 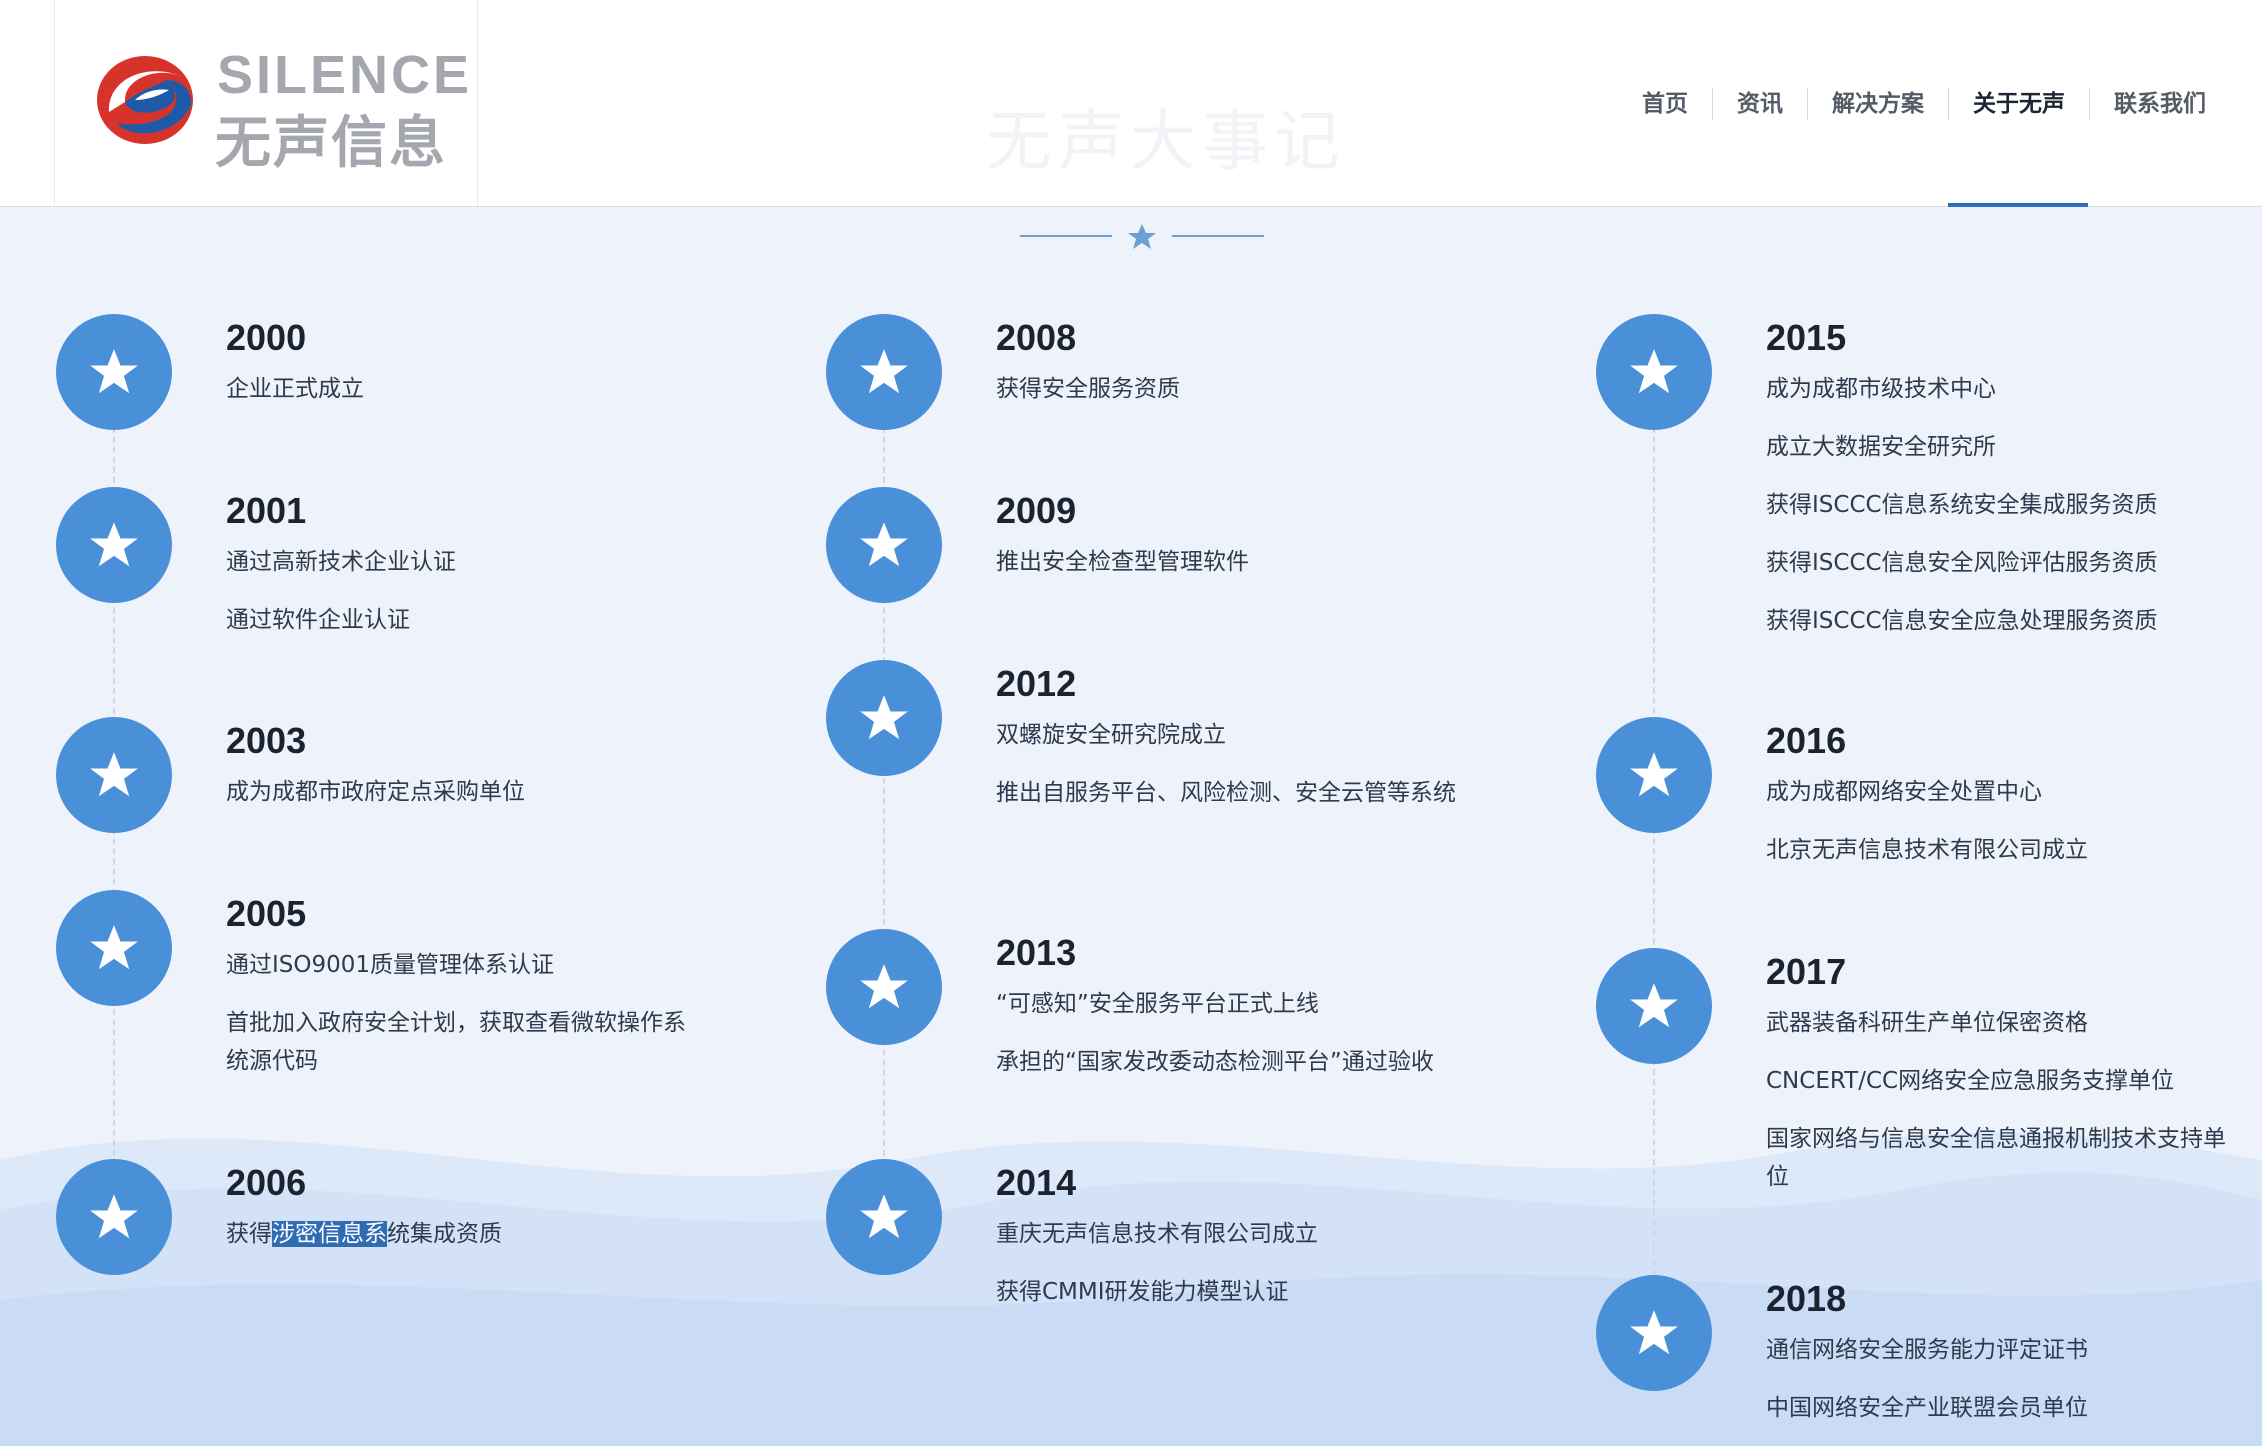 I want to click on nav-active-indicator, so click(x=2018, y=205).